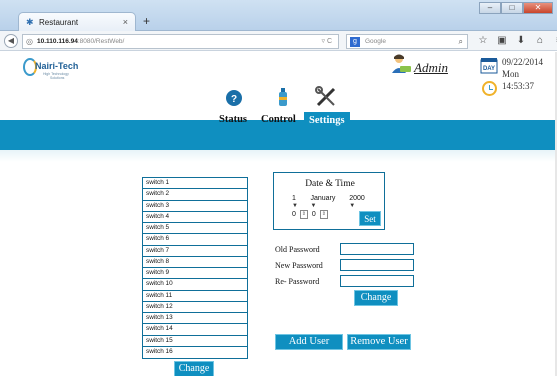  I want to click on switch-row: switch 9, so click(195, 274).